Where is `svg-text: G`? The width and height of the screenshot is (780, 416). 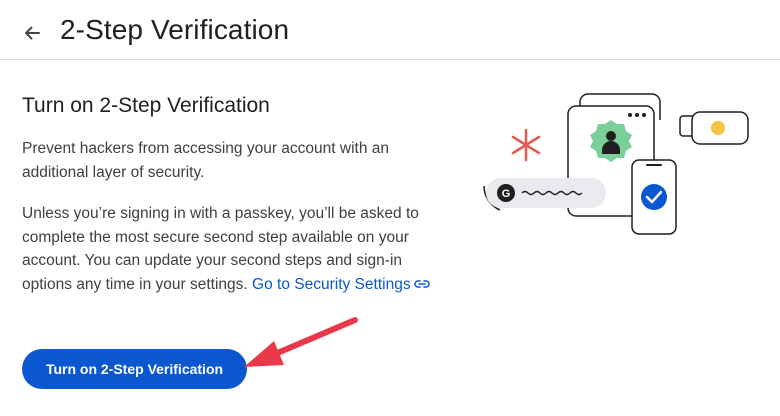 svg-text: G is located at coordinates (506, 194).